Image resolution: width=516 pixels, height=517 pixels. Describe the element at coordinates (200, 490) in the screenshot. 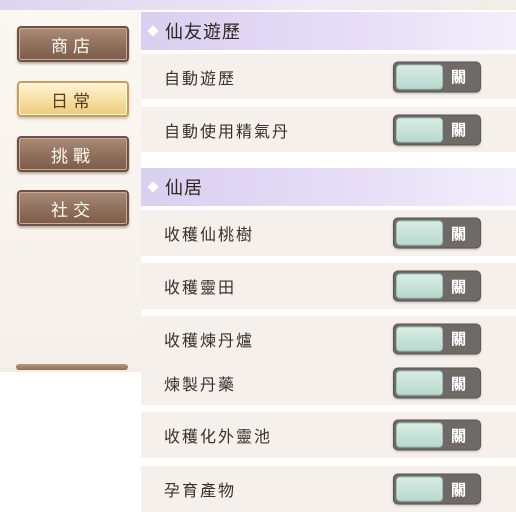

I see `setting-label: 孕育產物` at that location.